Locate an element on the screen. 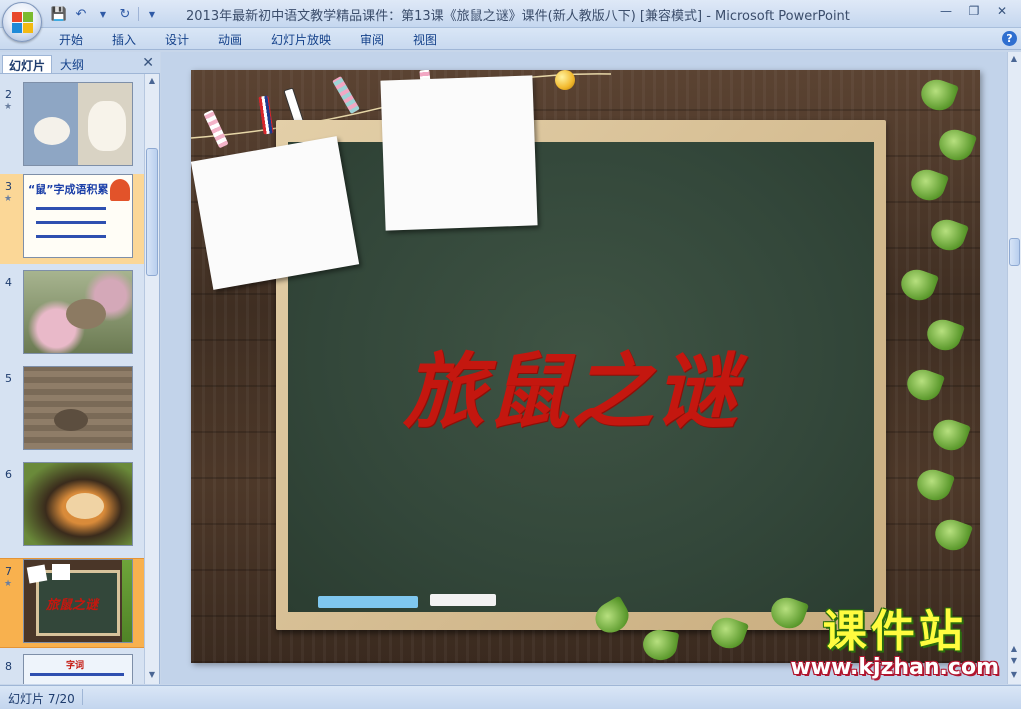 The width and height of the screenshot is (1021, 709). slide-indicator: 幻灯片 7/20 is located at coordinates (41, 699).